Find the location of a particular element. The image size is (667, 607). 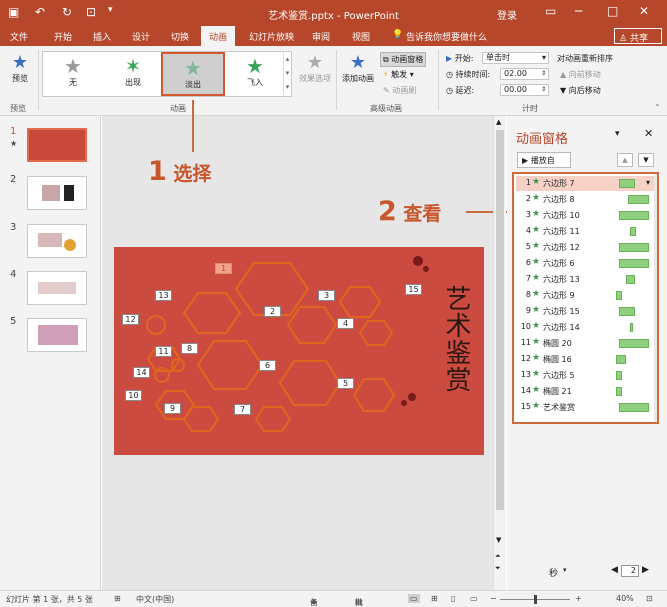

effect-none: ★ 无 is located at coordinates (73, 74).